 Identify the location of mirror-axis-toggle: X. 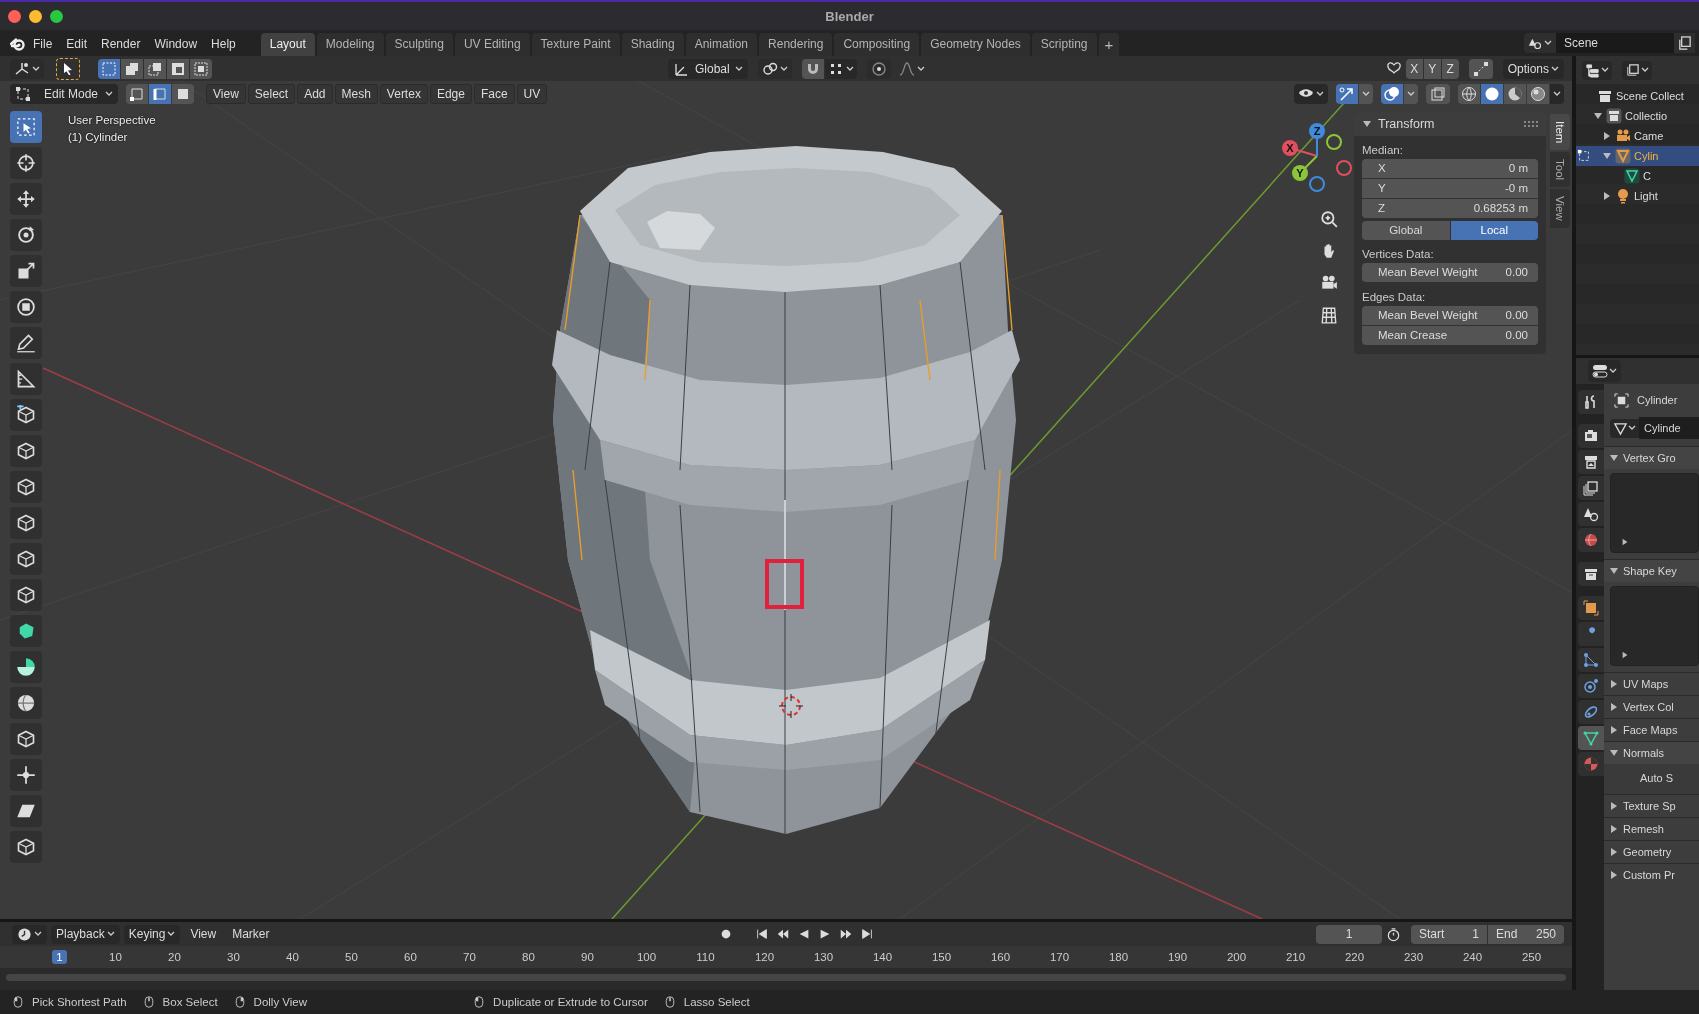
(1414, 68).